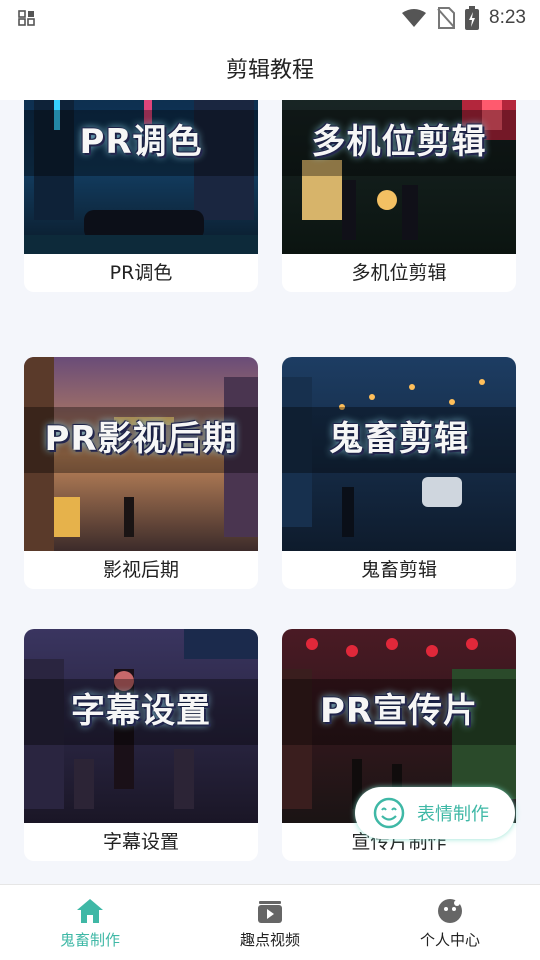 This screenshot has width=540, height=960. What do you see at coordinates (399, 273) in the screenshot?
I see `card-label: 多机位剪辑` at bounding box center [399, 273].